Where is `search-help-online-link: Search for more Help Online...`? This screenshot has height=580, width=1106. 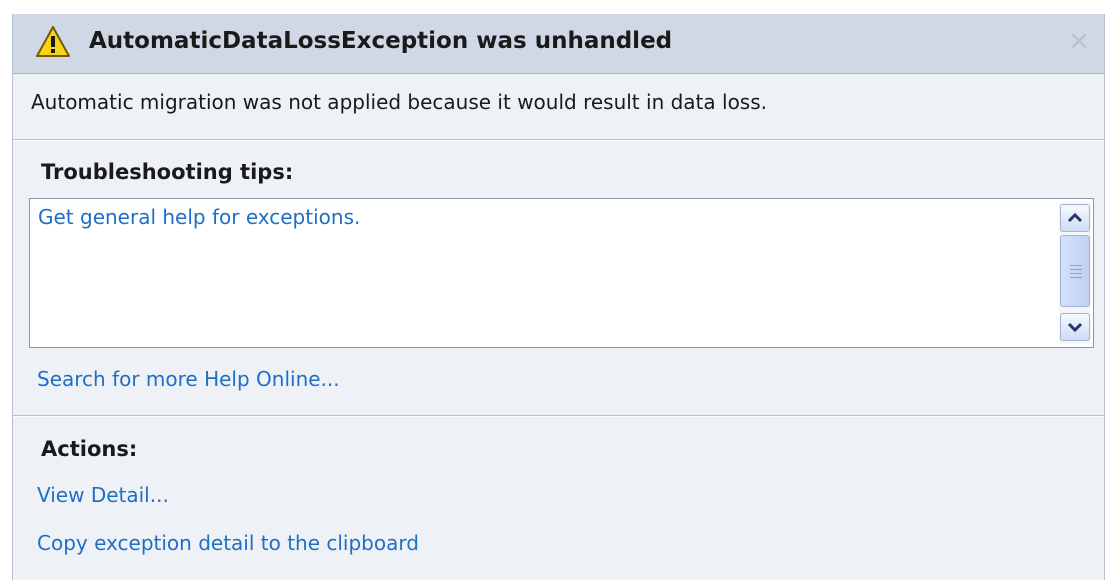
search-help-online-link: Search for more Help Online... is located at coordinates (188, 379).